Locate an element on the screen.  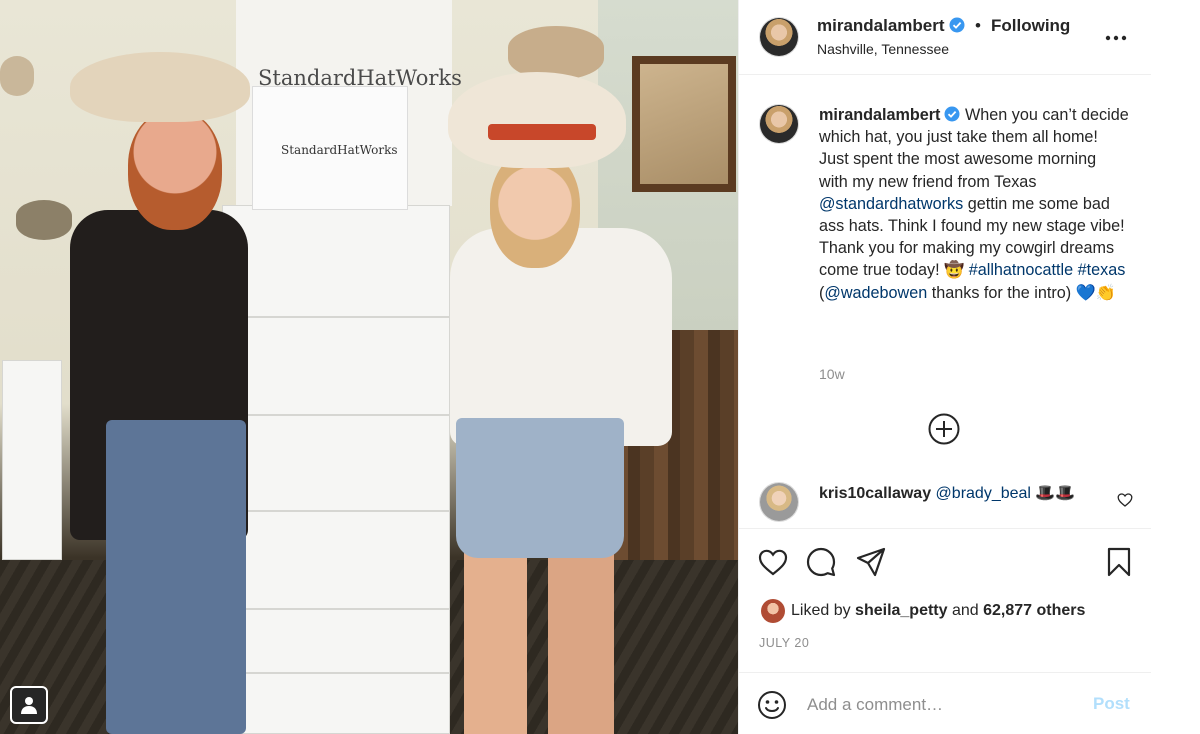
comment-icon is located at coordinates (821, 562).